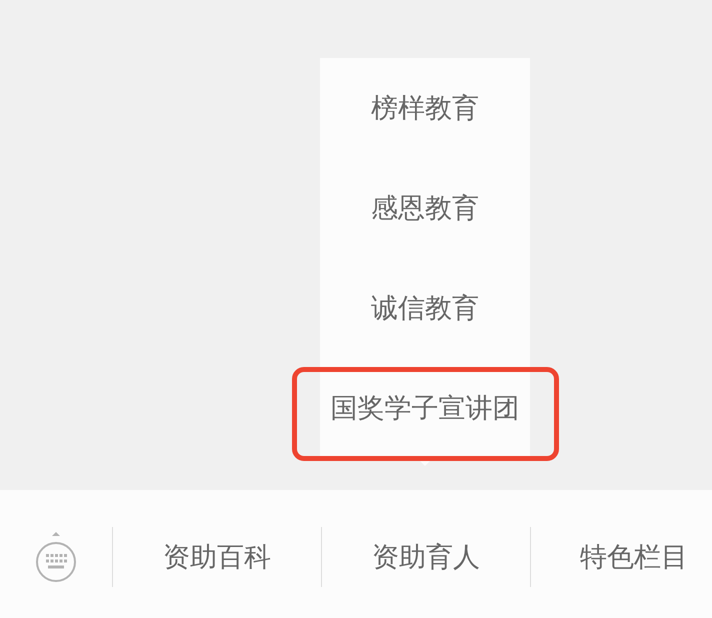 This screenshot has height=618, width=712. Describe the element at coordinates (621, 557) in the screenshot. I see `menu-tab: 特色栏目` at that location.